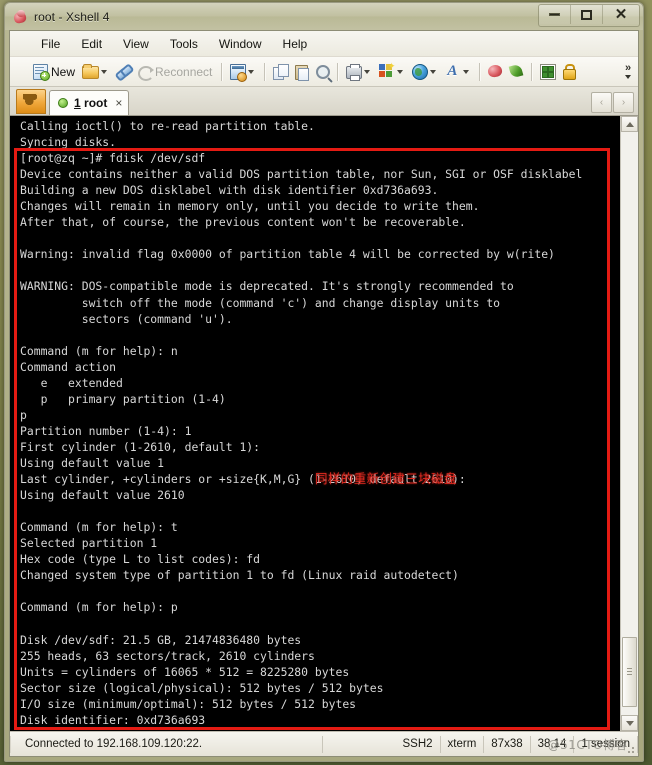 Image resolution: width=652 pixels, height=765 pixels. What do you see at coordinates (386, 478) in the screenshot?
I see `annotation-text: 同样的重新创建三块磁盘` at bounding box center [386, 478].